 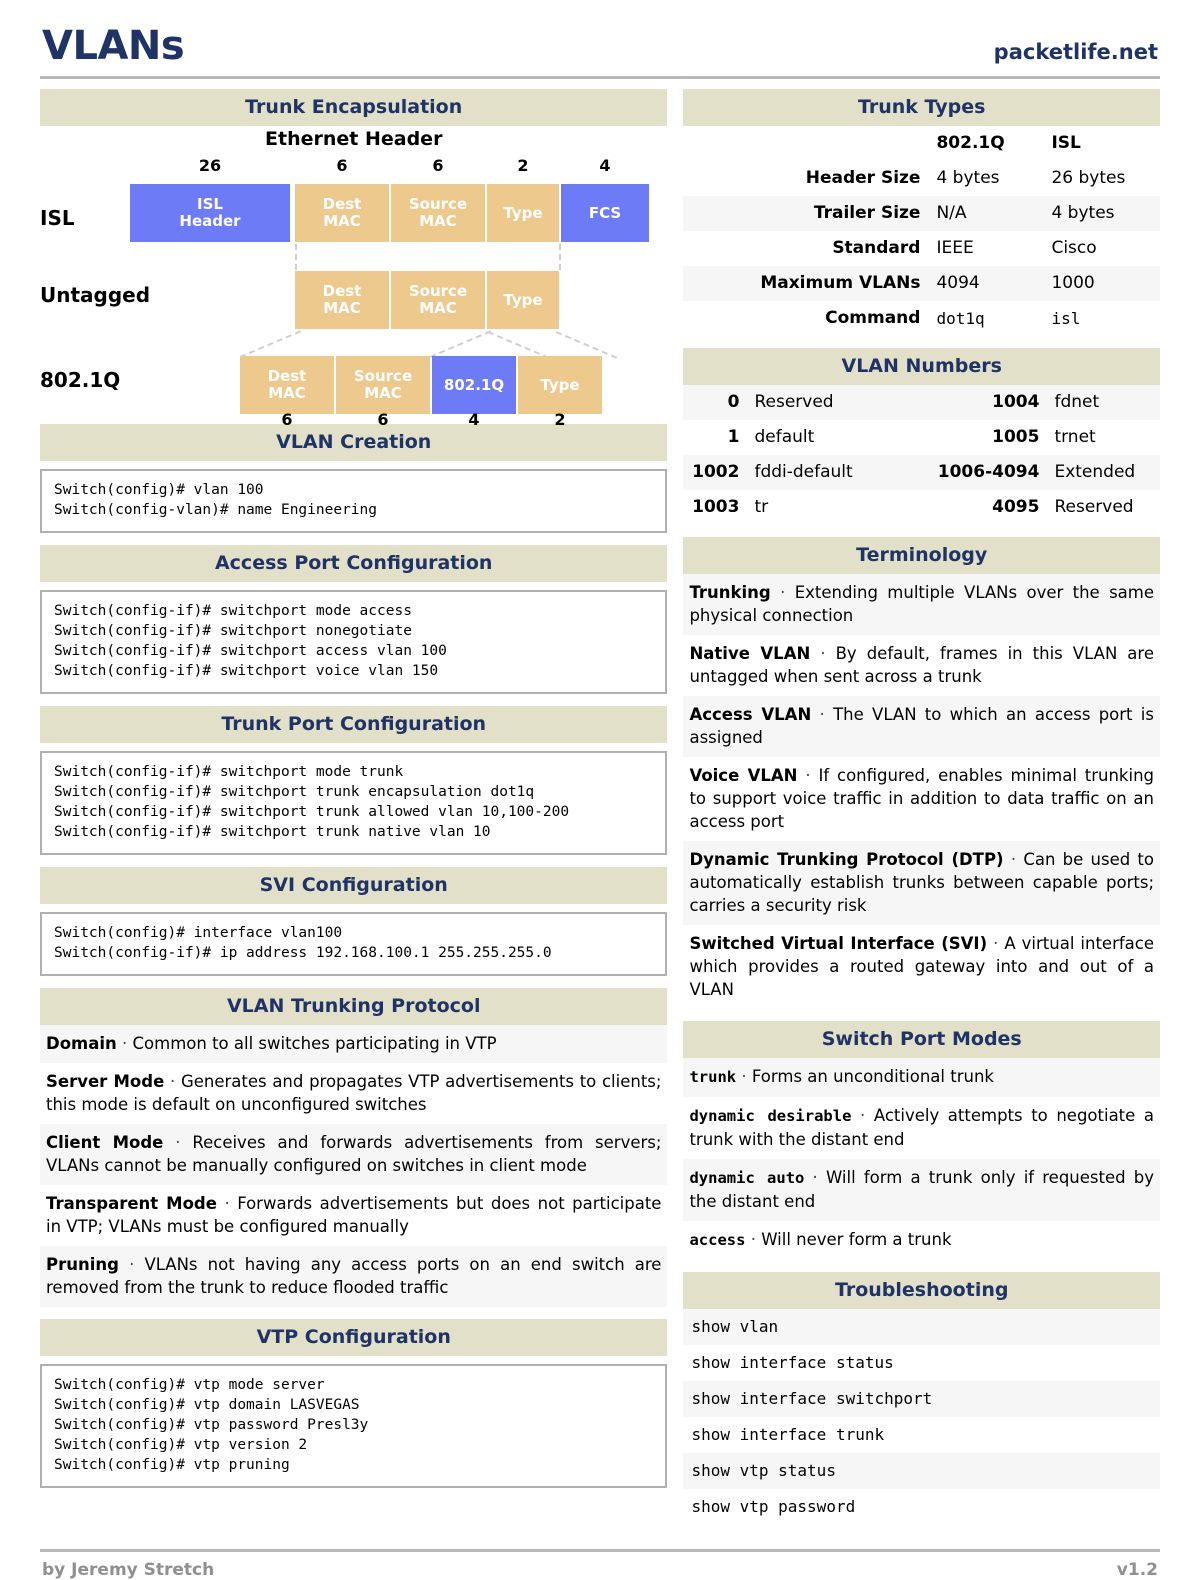 I want to click on mode-name: dynamic auto, so click(x=747, y=1178).